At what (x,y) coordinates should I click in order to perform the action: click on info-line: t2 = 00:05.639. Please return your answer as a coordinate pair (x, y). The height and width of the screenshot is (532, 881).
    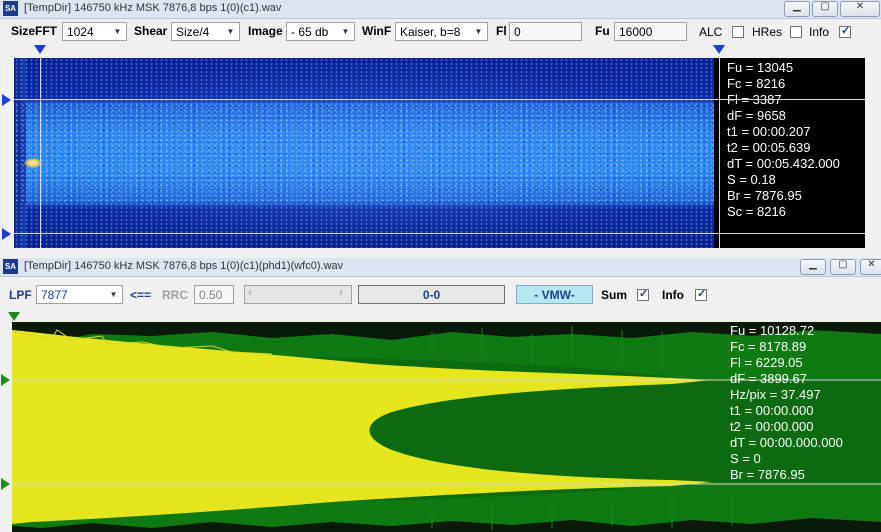
    Looking at the image, I should click on (769, 147).